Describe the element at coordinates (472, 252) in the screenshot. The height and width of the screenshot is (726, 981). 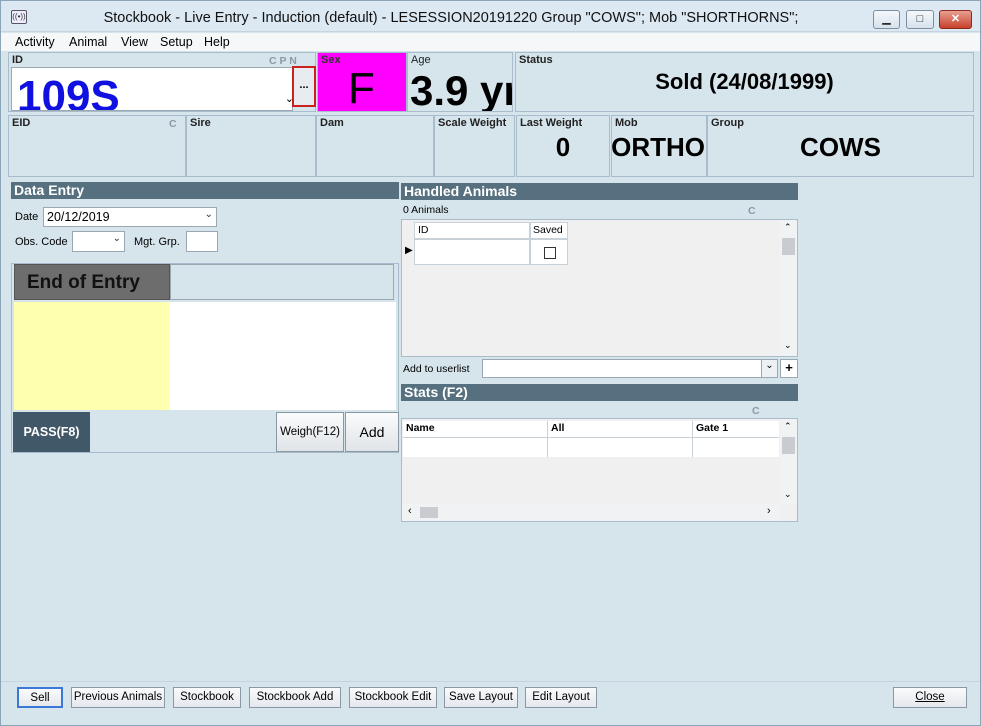
I see `handled-cell-id` at that location.